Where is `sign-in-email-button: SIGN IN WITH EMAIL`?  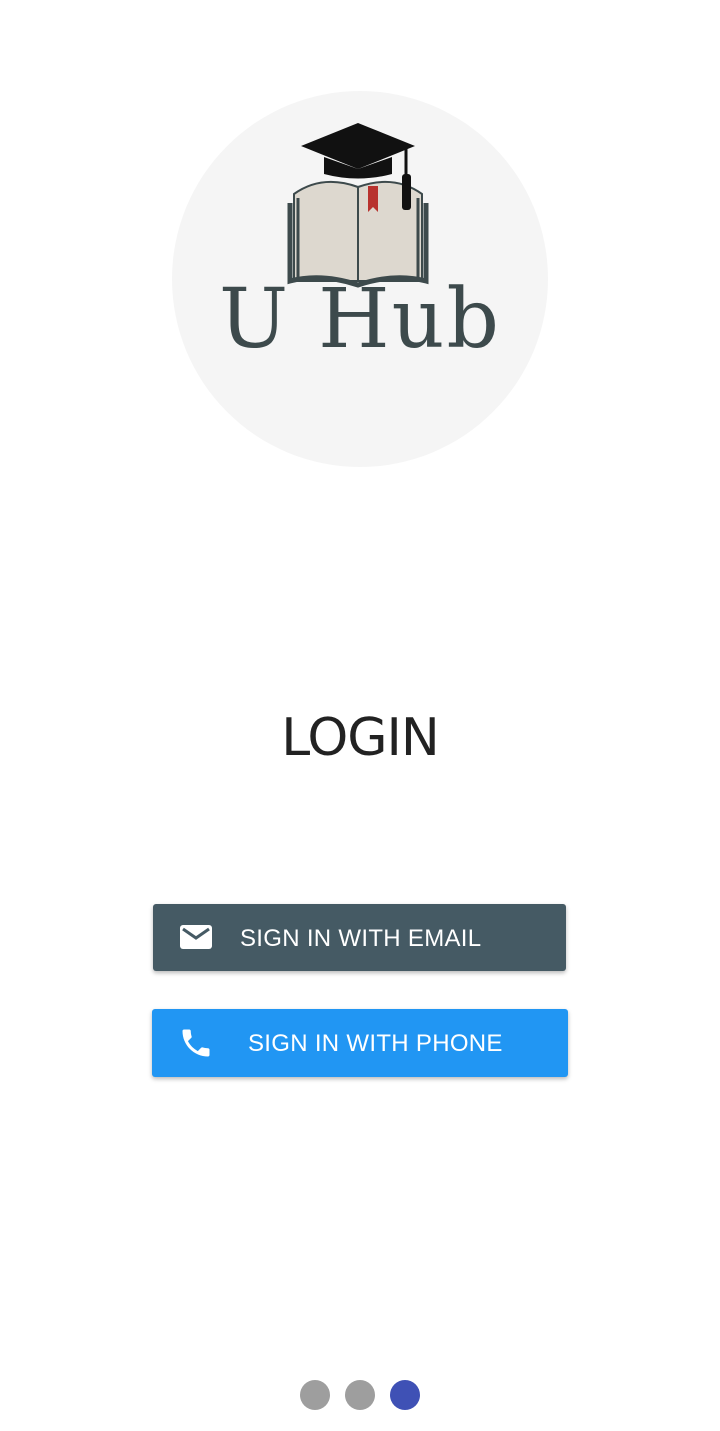
sign-in-email-button: SIGN IN WITH EMAIL is located at coordinates (359, 937).